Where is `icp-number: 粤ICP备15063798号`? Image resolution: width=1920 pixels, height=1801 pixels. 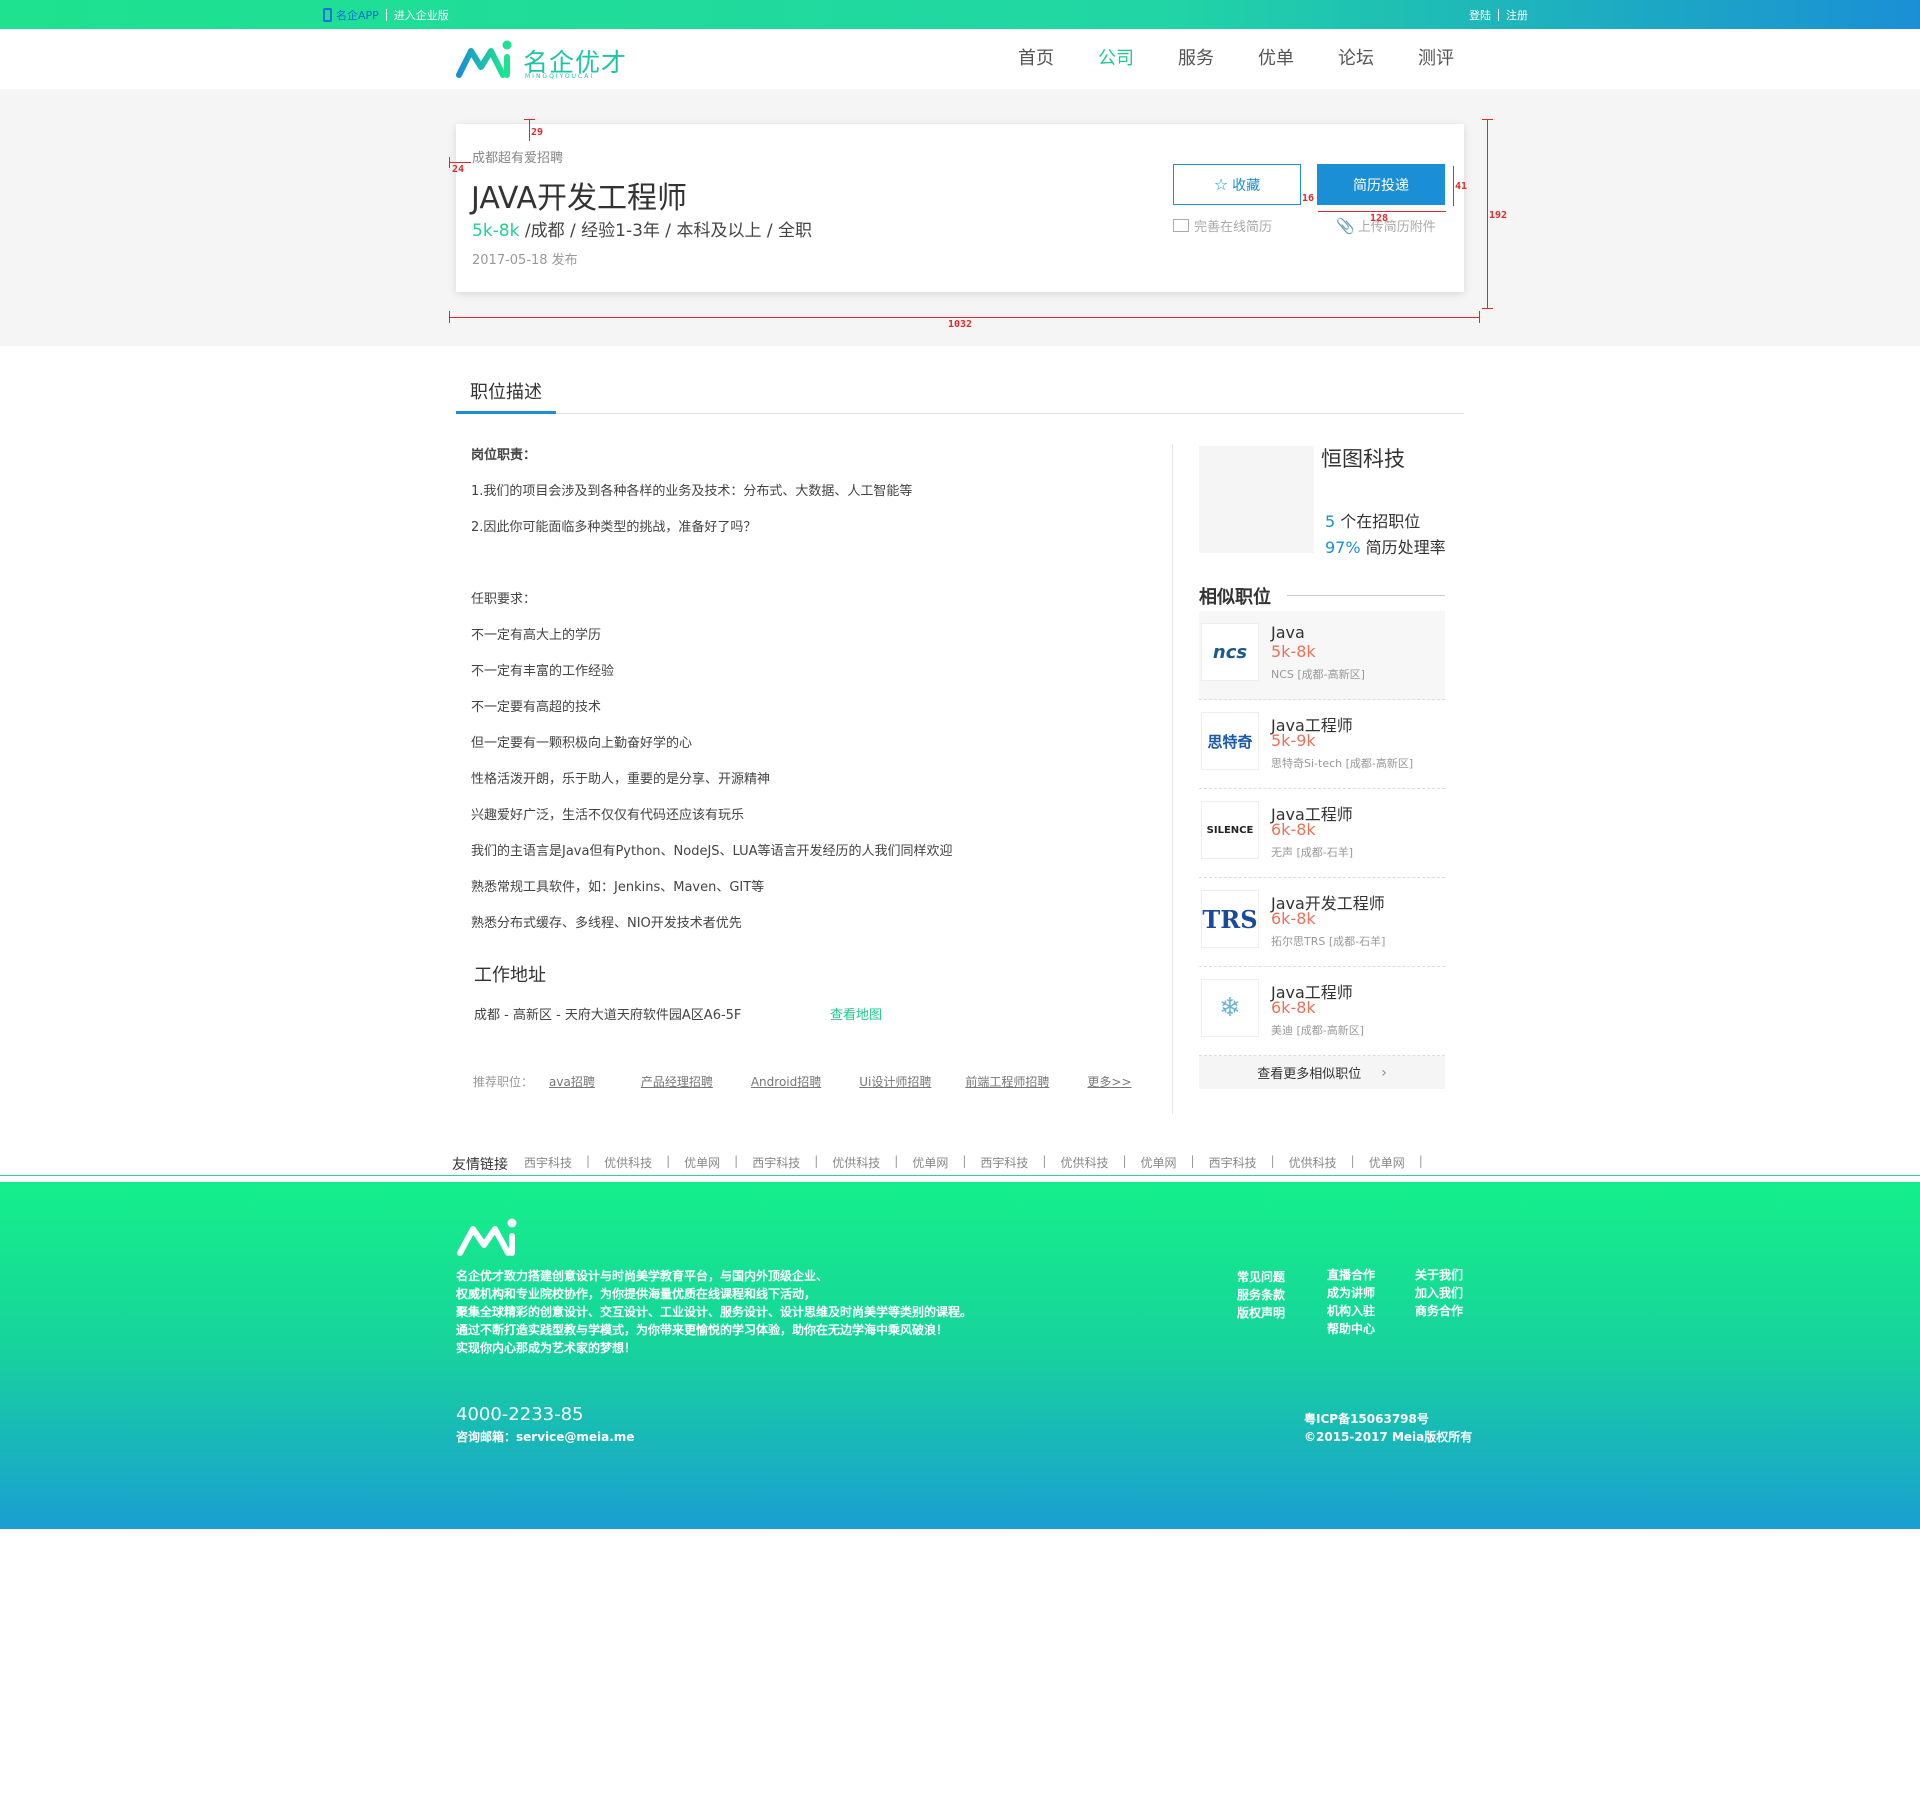 icp-number: 粤ICP备15063798号 is located at coordinates (1366, 1419).